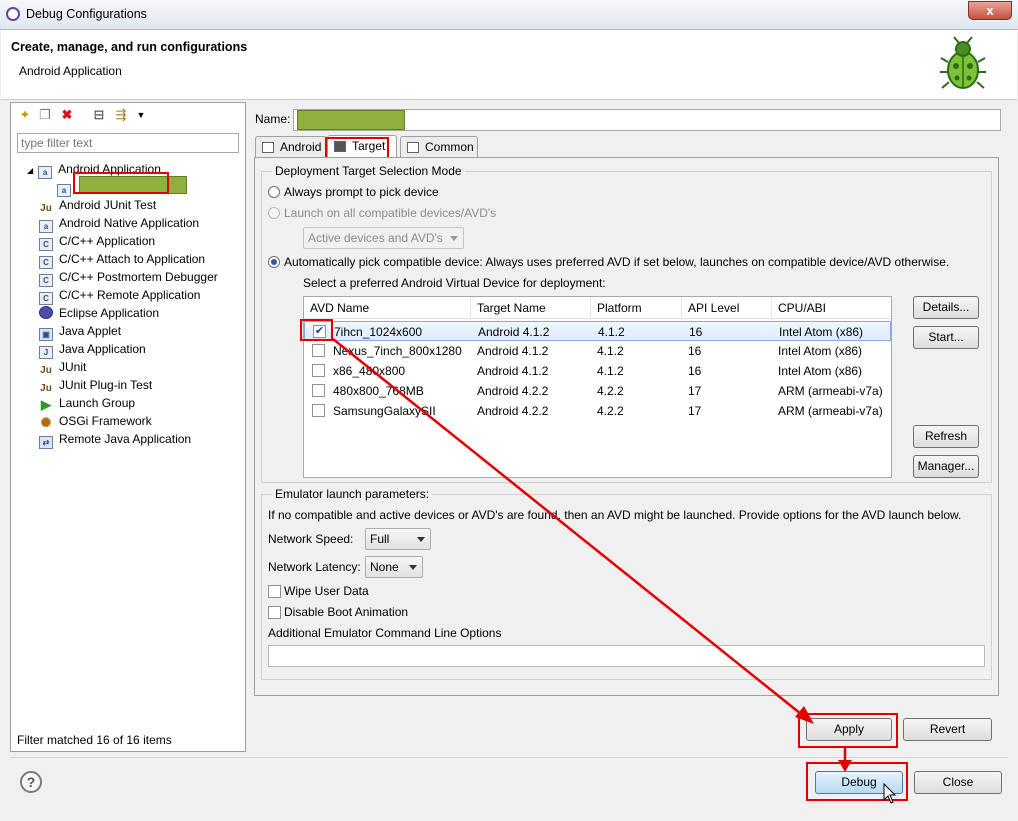 The width and height of the screenshot is (1018, 821). I want to click on network-latency-select: None, so click(394, 567).